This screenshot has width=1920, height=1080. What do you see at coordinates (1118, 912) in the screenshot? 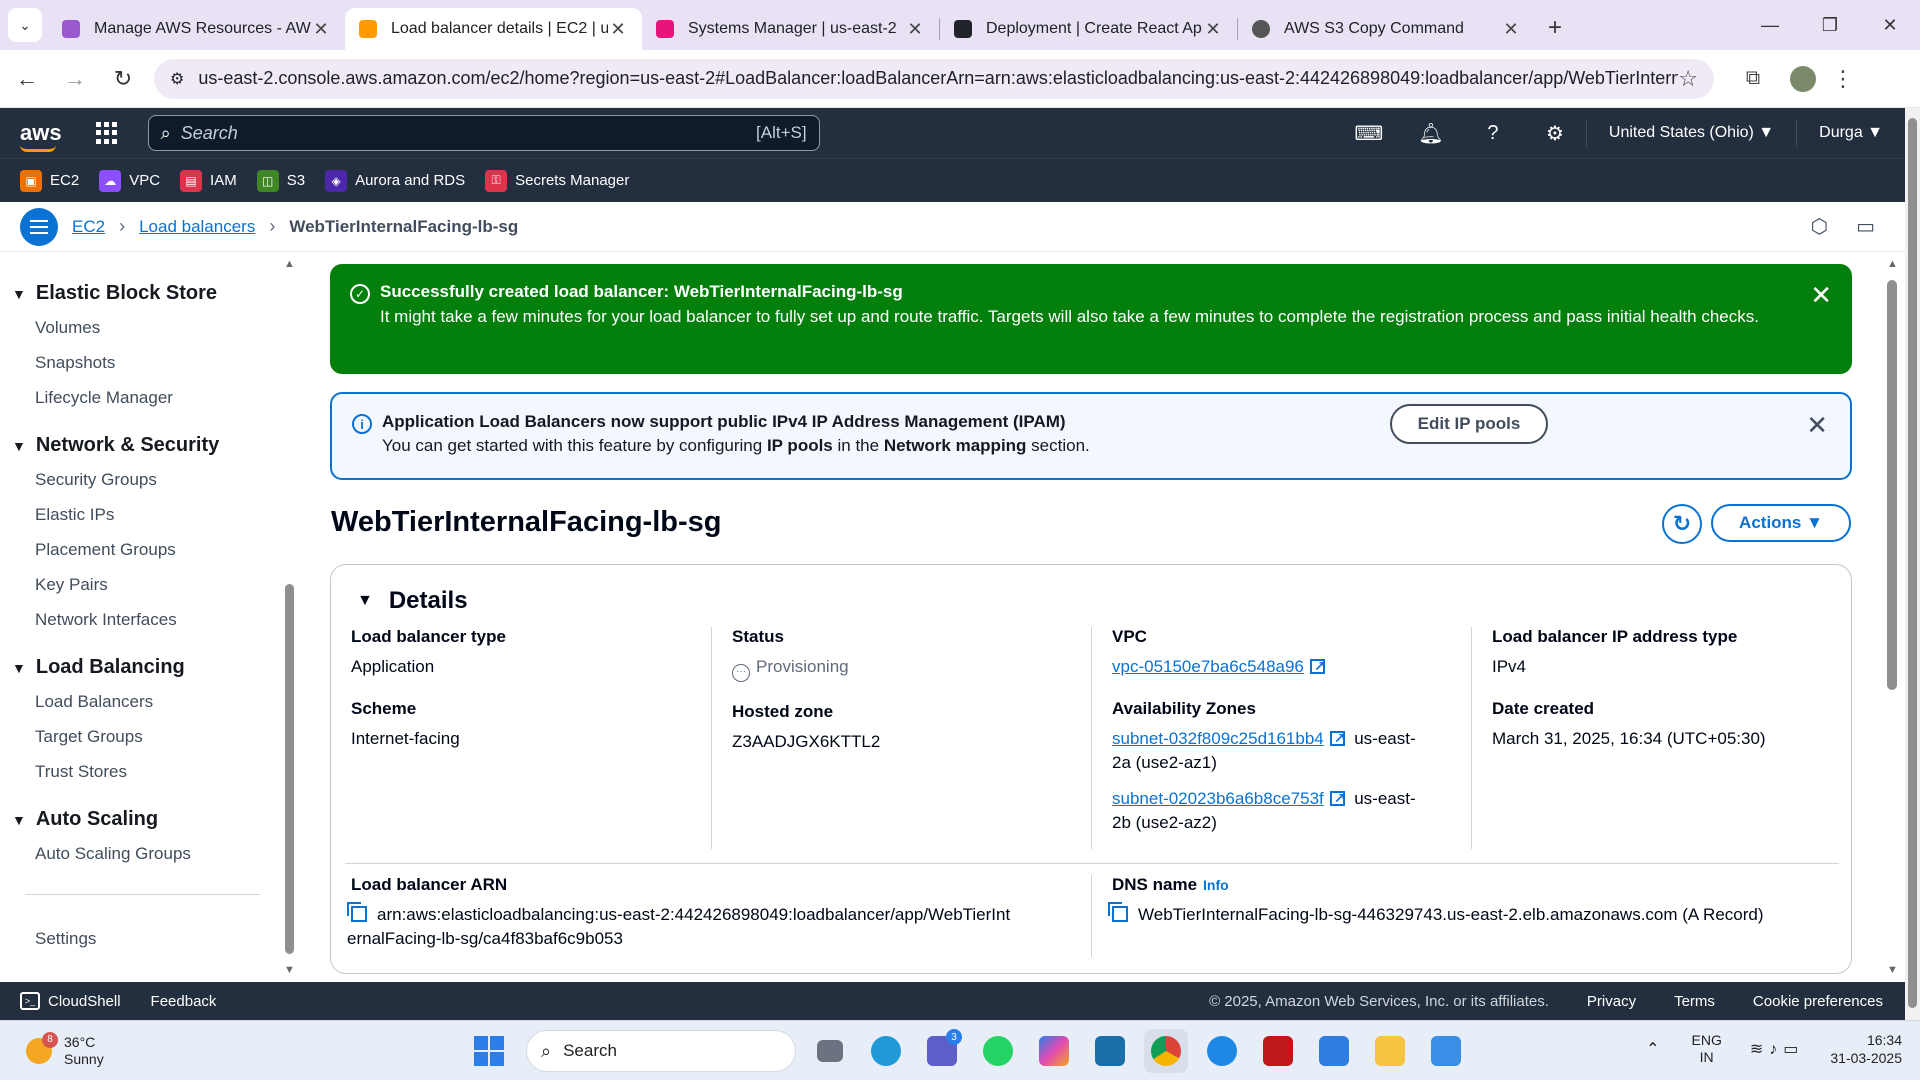
I see `copy-dns-icon` at bounding box center [1118, 912].